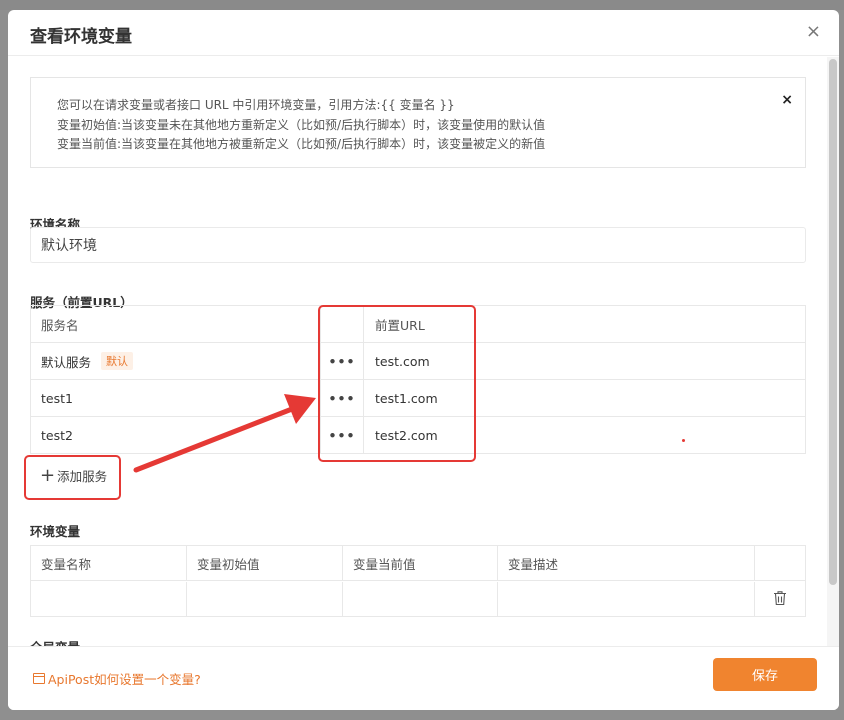 This screenshot has width=844, height=720. Describe the element at coordinates (683, 440) in the screenshot. I see `annotation-dot` at that location.